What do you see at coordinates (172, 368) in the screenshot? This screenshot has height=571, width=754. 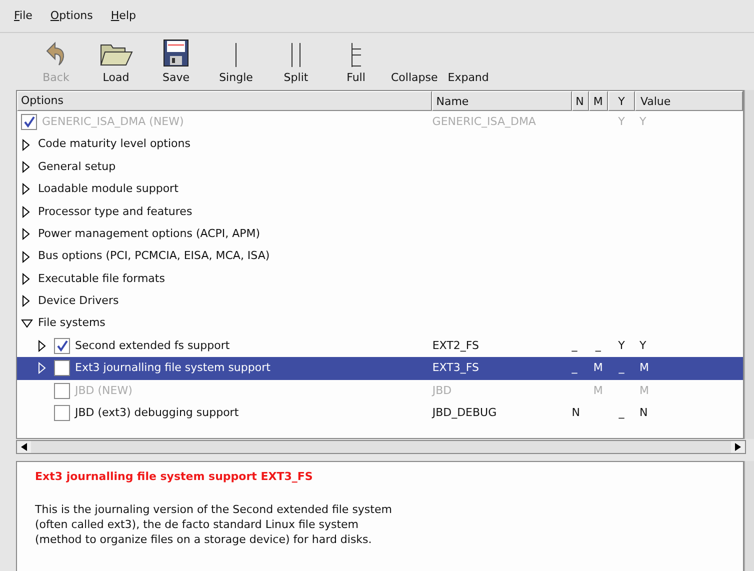 I see `option-label: Ext3 journalling file system support` at bounding box center [172, 368].